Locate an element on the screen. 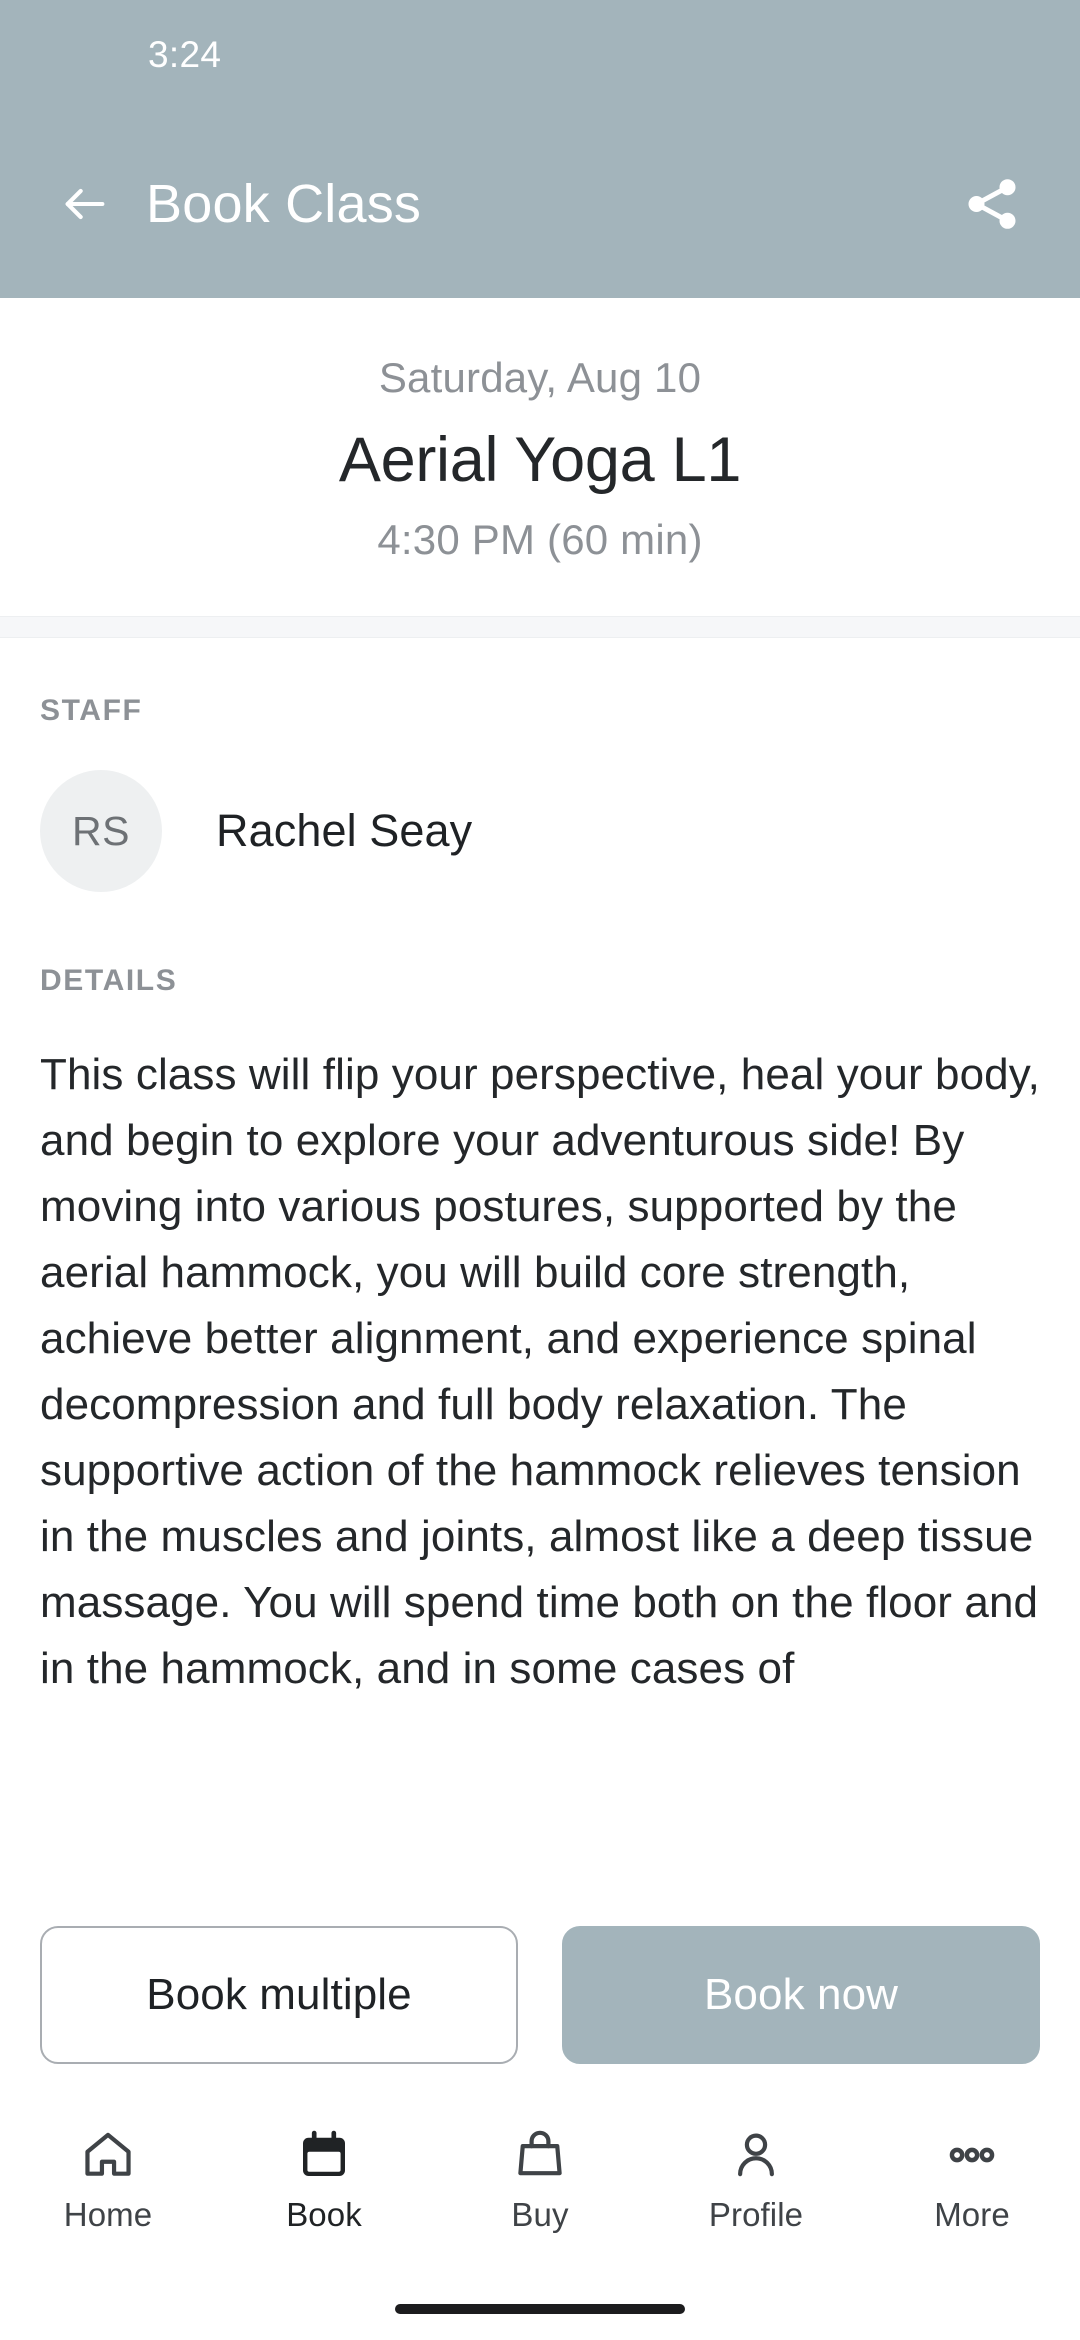 The image size is (1080, 2340). bag-icon is located at coordinates (540, 2155).